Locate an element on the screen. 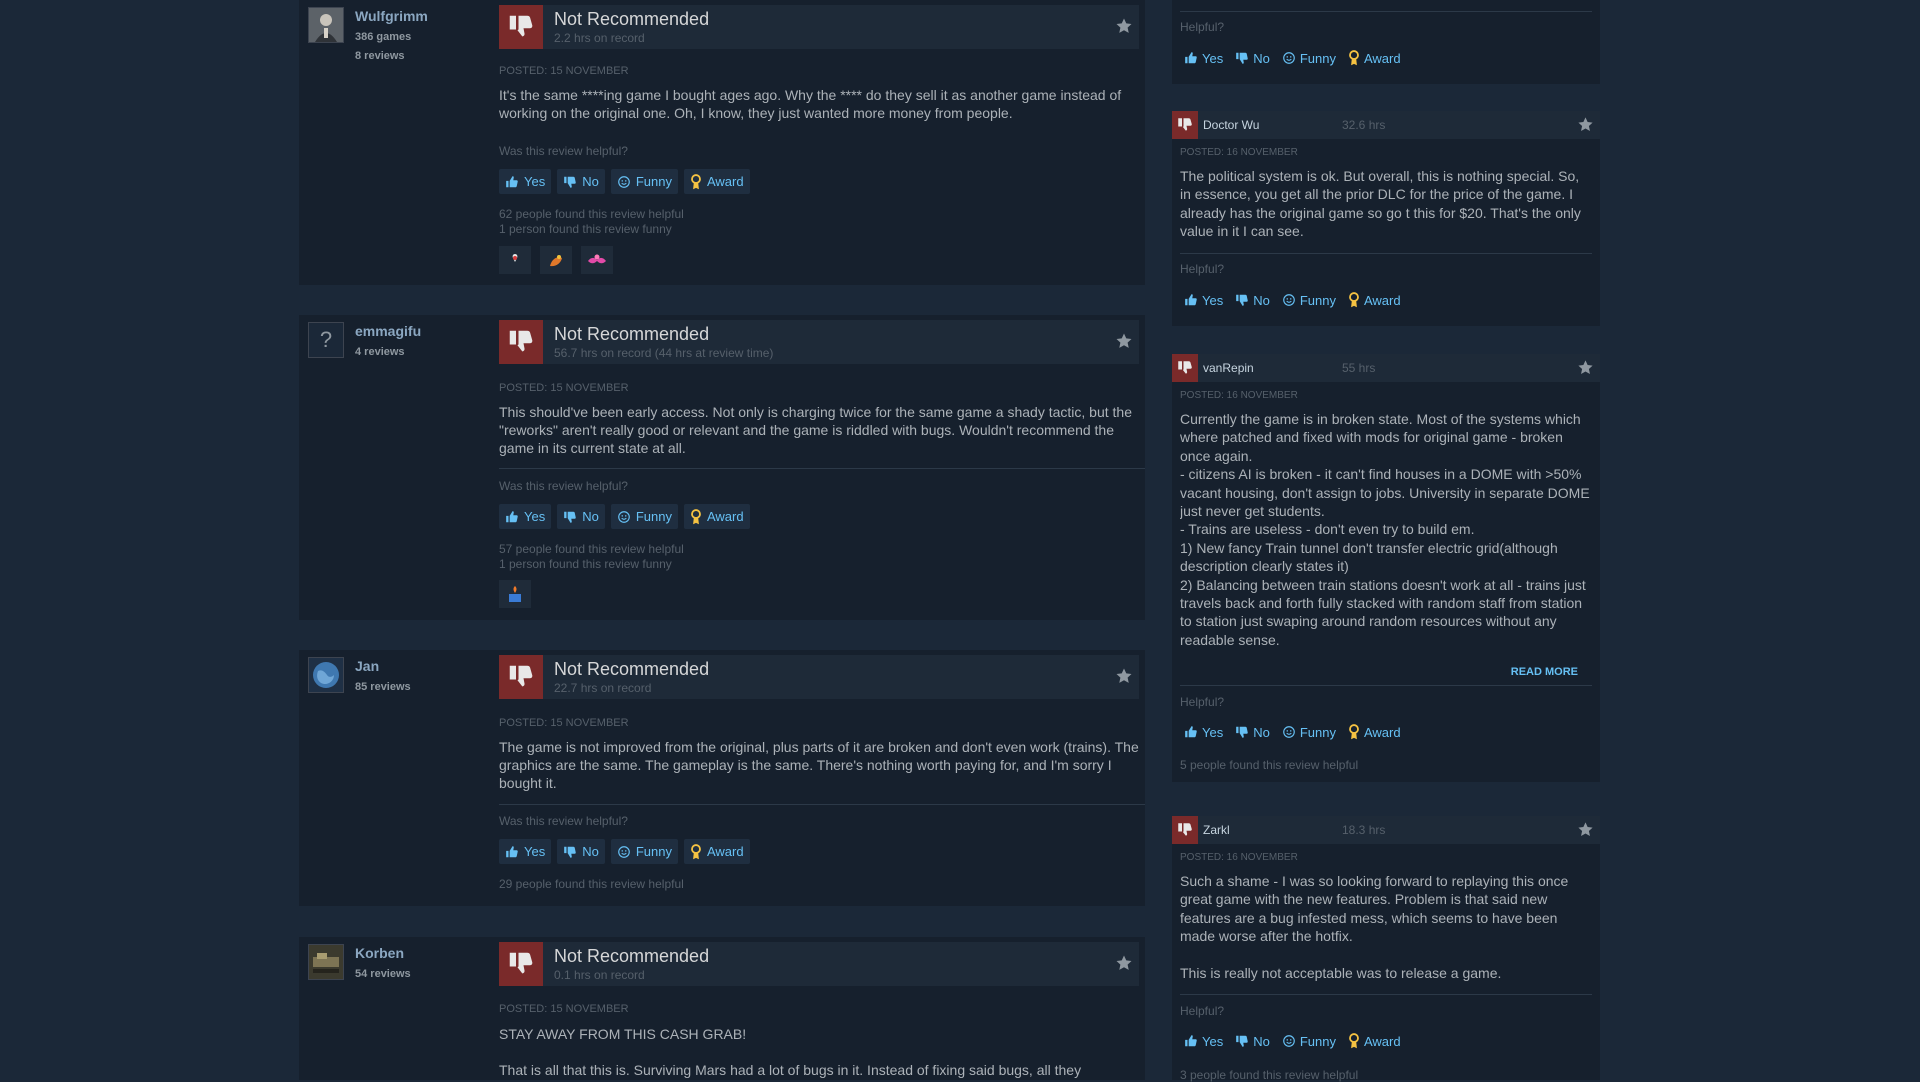  author-name: Wulfgrimm is located at coordinates (391, 16).